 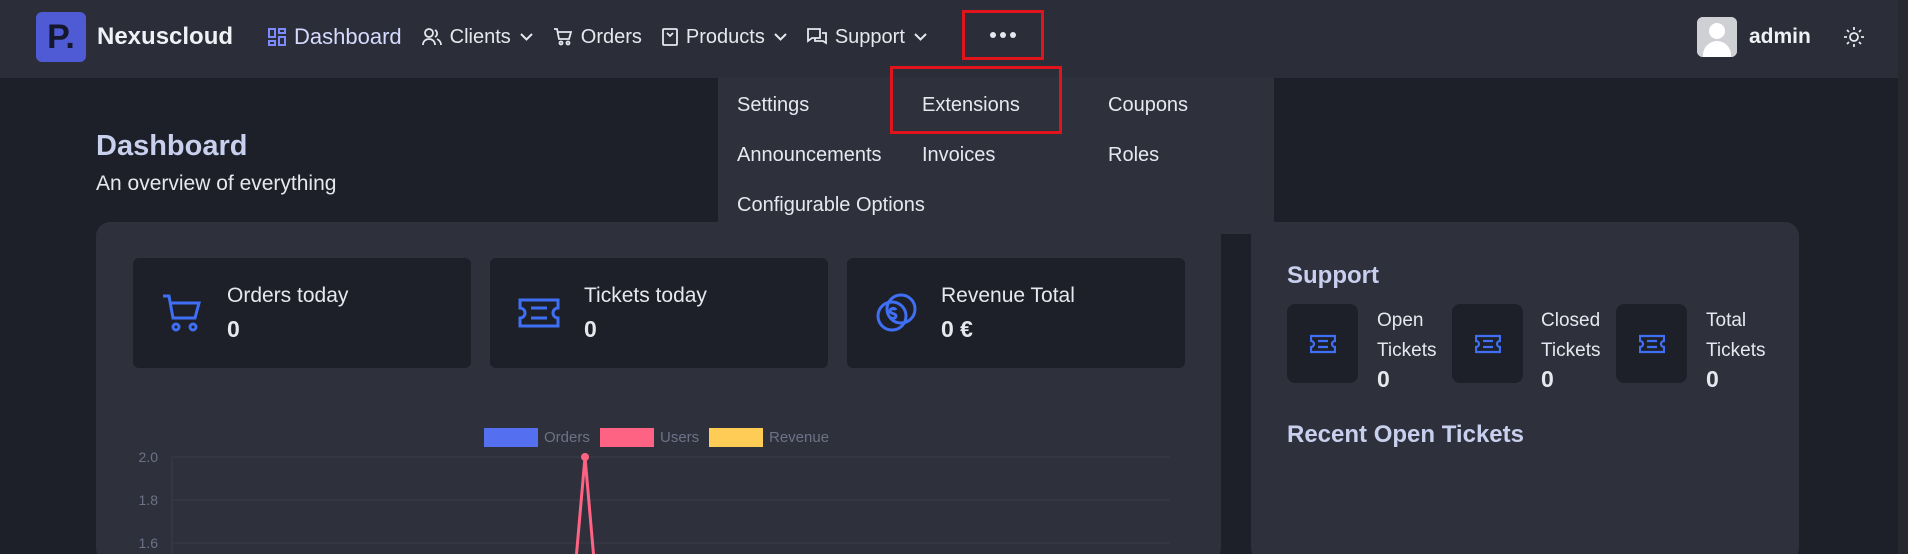 I want to click on total-tickets-icon-box, so click(x=1651, y=343).